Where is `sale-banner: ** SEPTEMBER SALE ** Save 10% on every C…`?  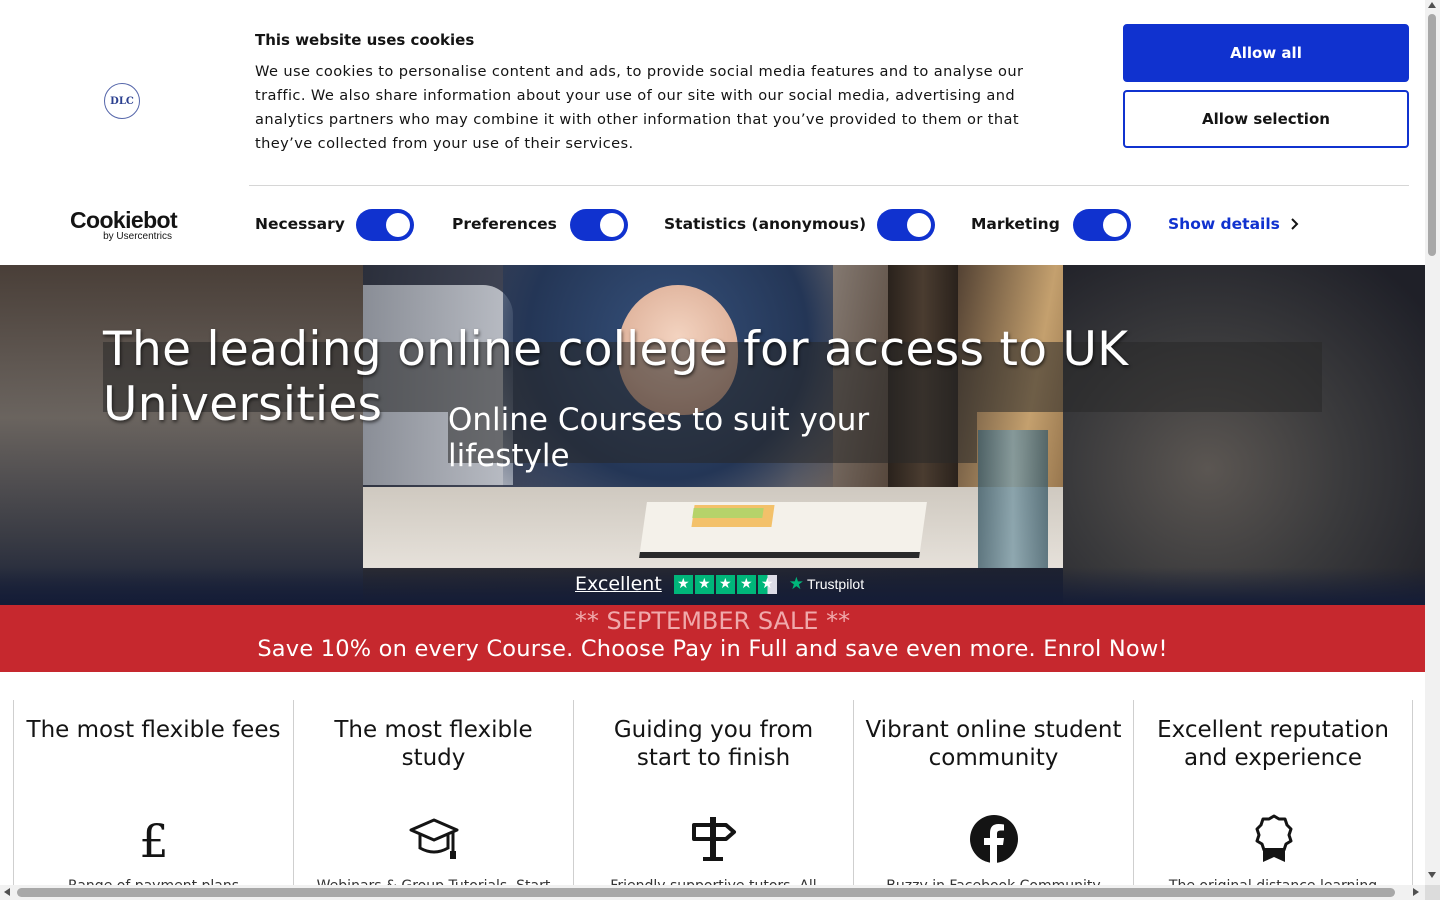 sale-banner: ** SEPTEMBER SALE ** Save 10% on every C… is located at coordinates (712, 638).